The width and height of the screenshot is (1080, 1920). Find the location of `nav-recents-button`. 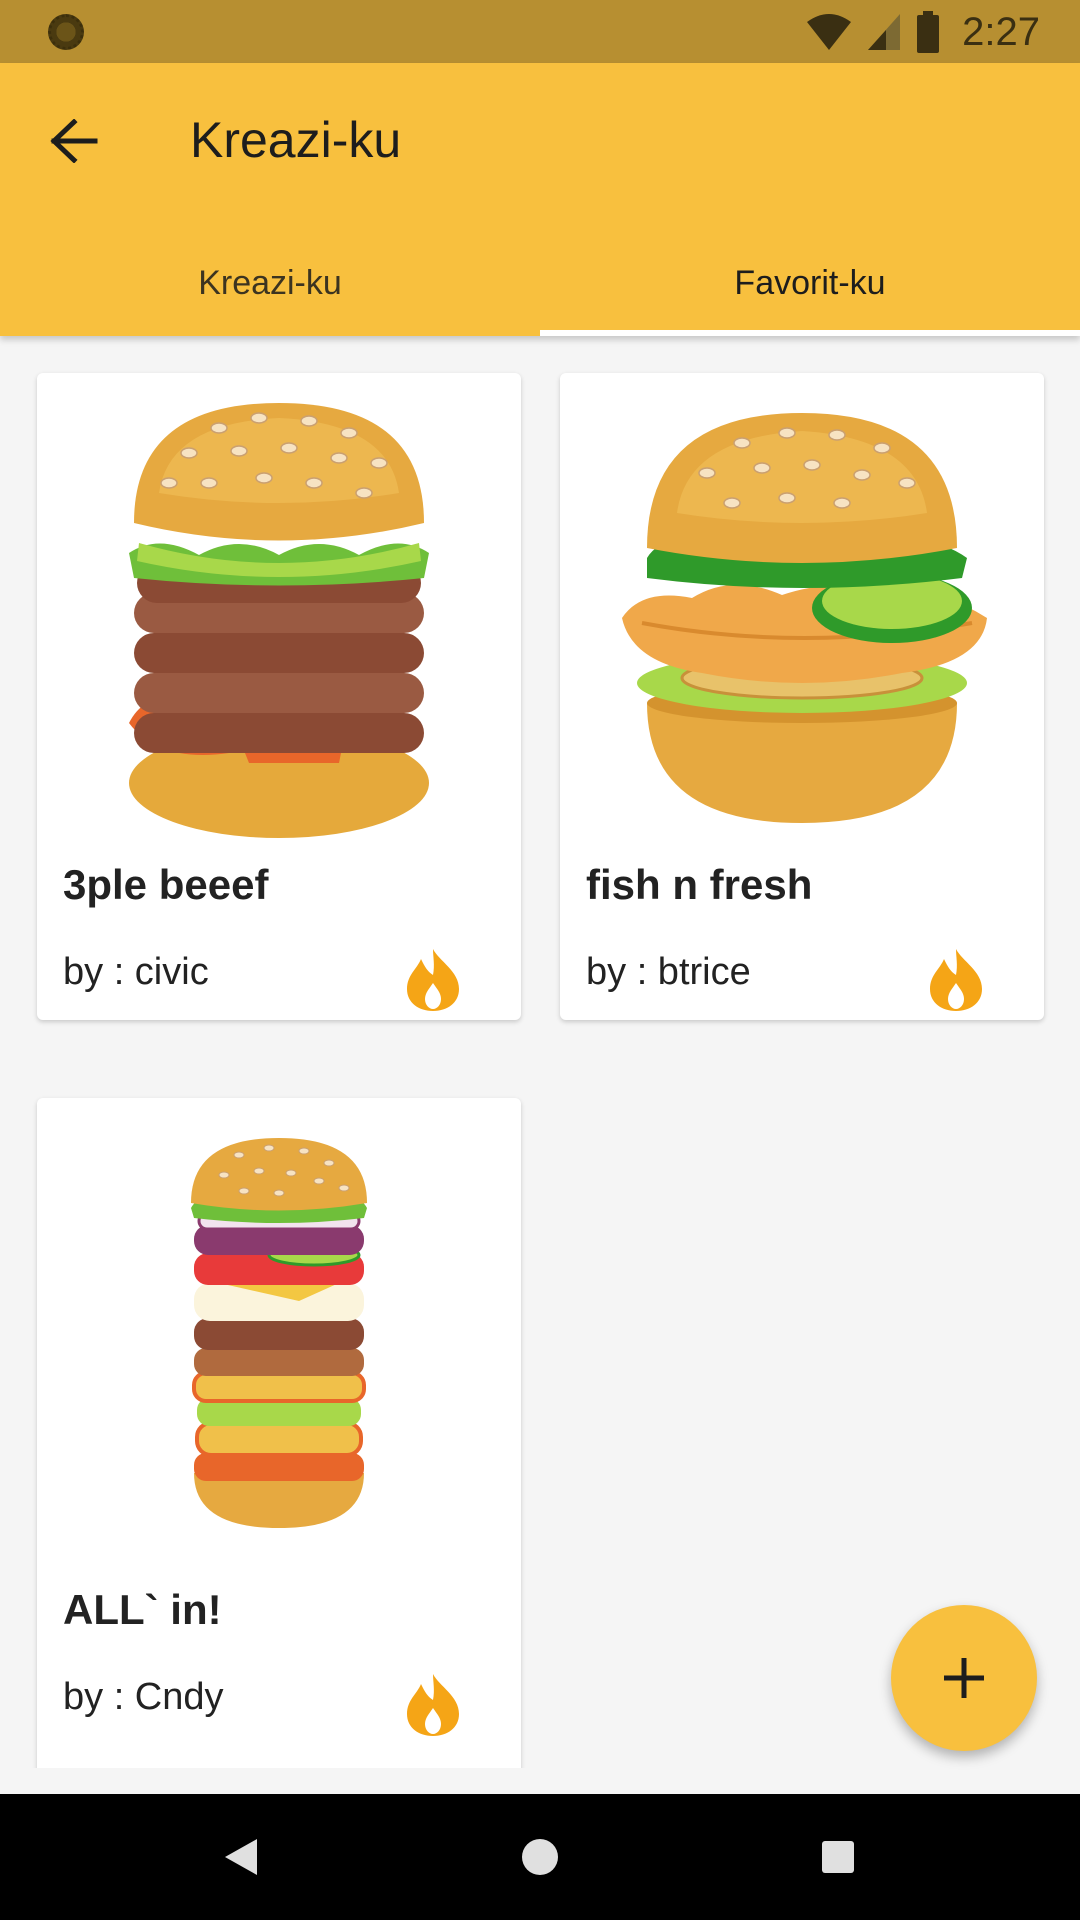

nav-recents-button is located at coordinates (838, 1857).